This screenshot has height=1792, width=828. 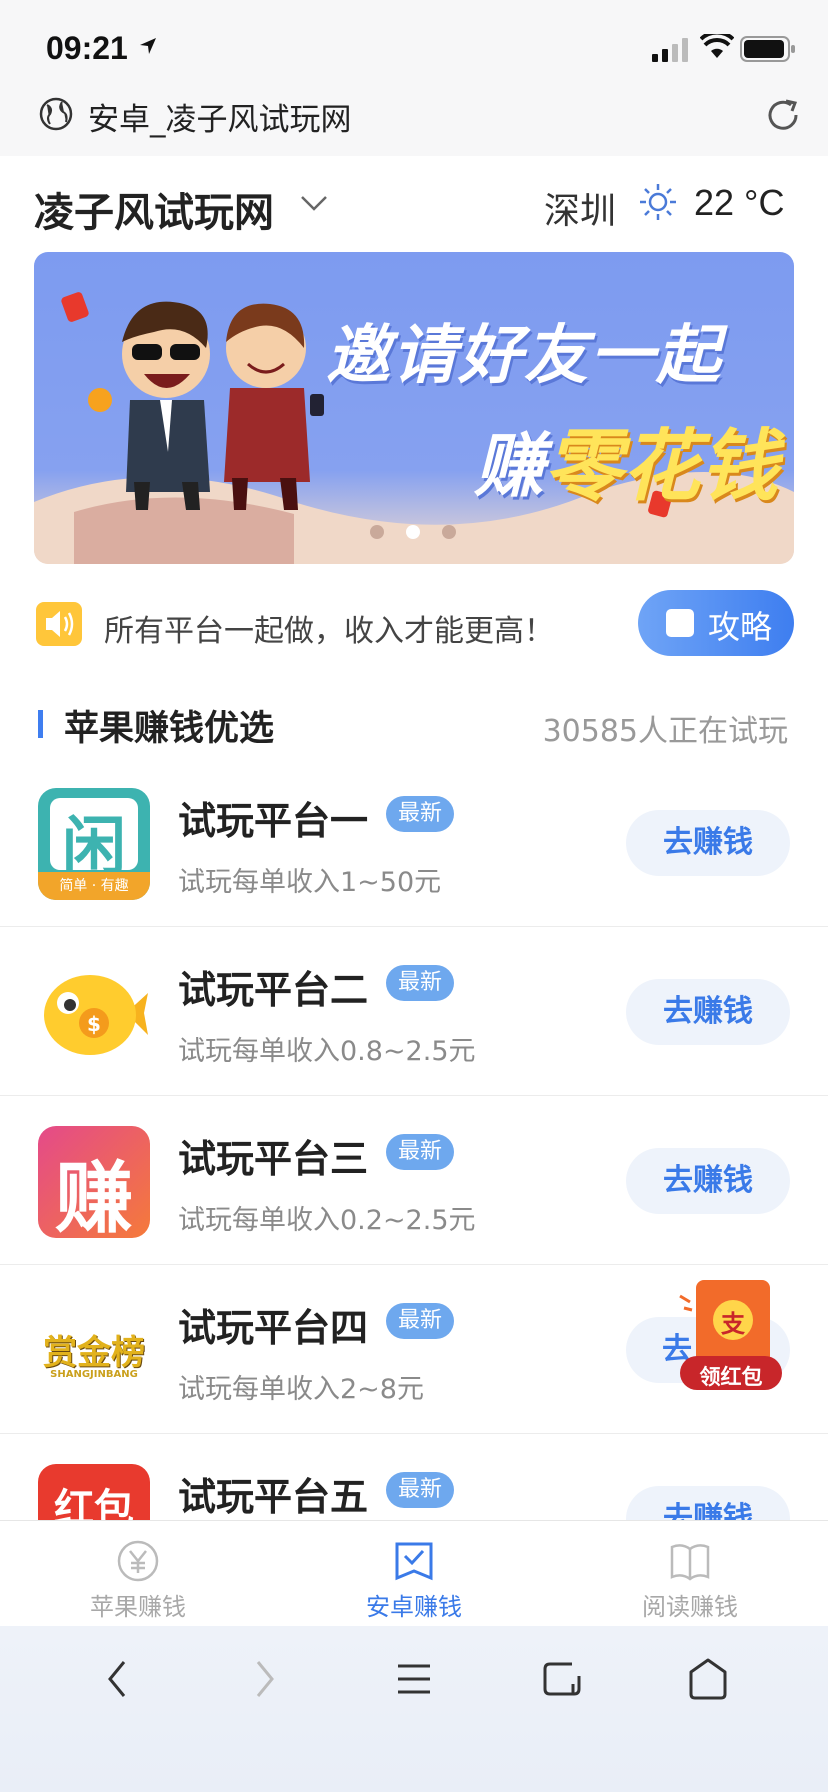 What do you see at coordinates (40, 724) in the screenshot?
I see `section-accent-bar` at bounding box center [40, 724].